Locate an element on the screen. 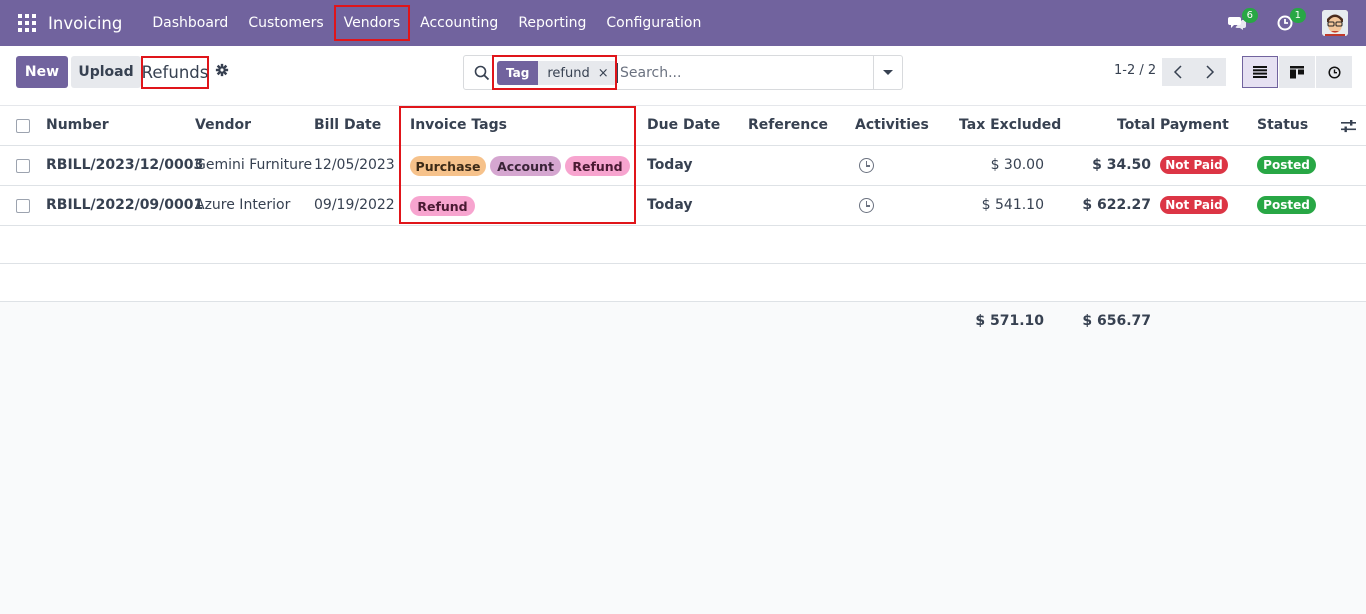  tag-account: Account is located at coordinates (525, 166).